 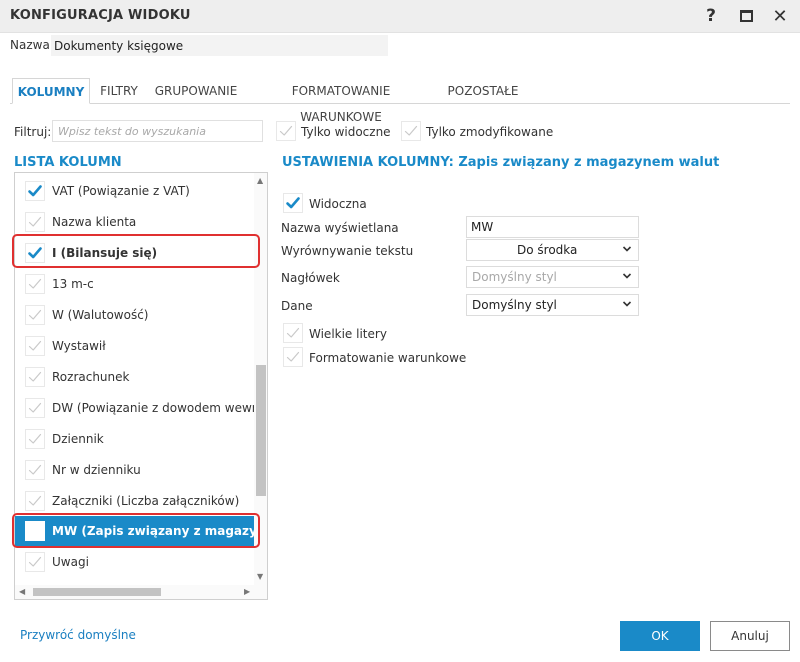 What do you see at coordinates (347, 251) in the screenshot?
I see `text-align-label: Wyrównywanie tekstu` at bounding box center [347, 251].